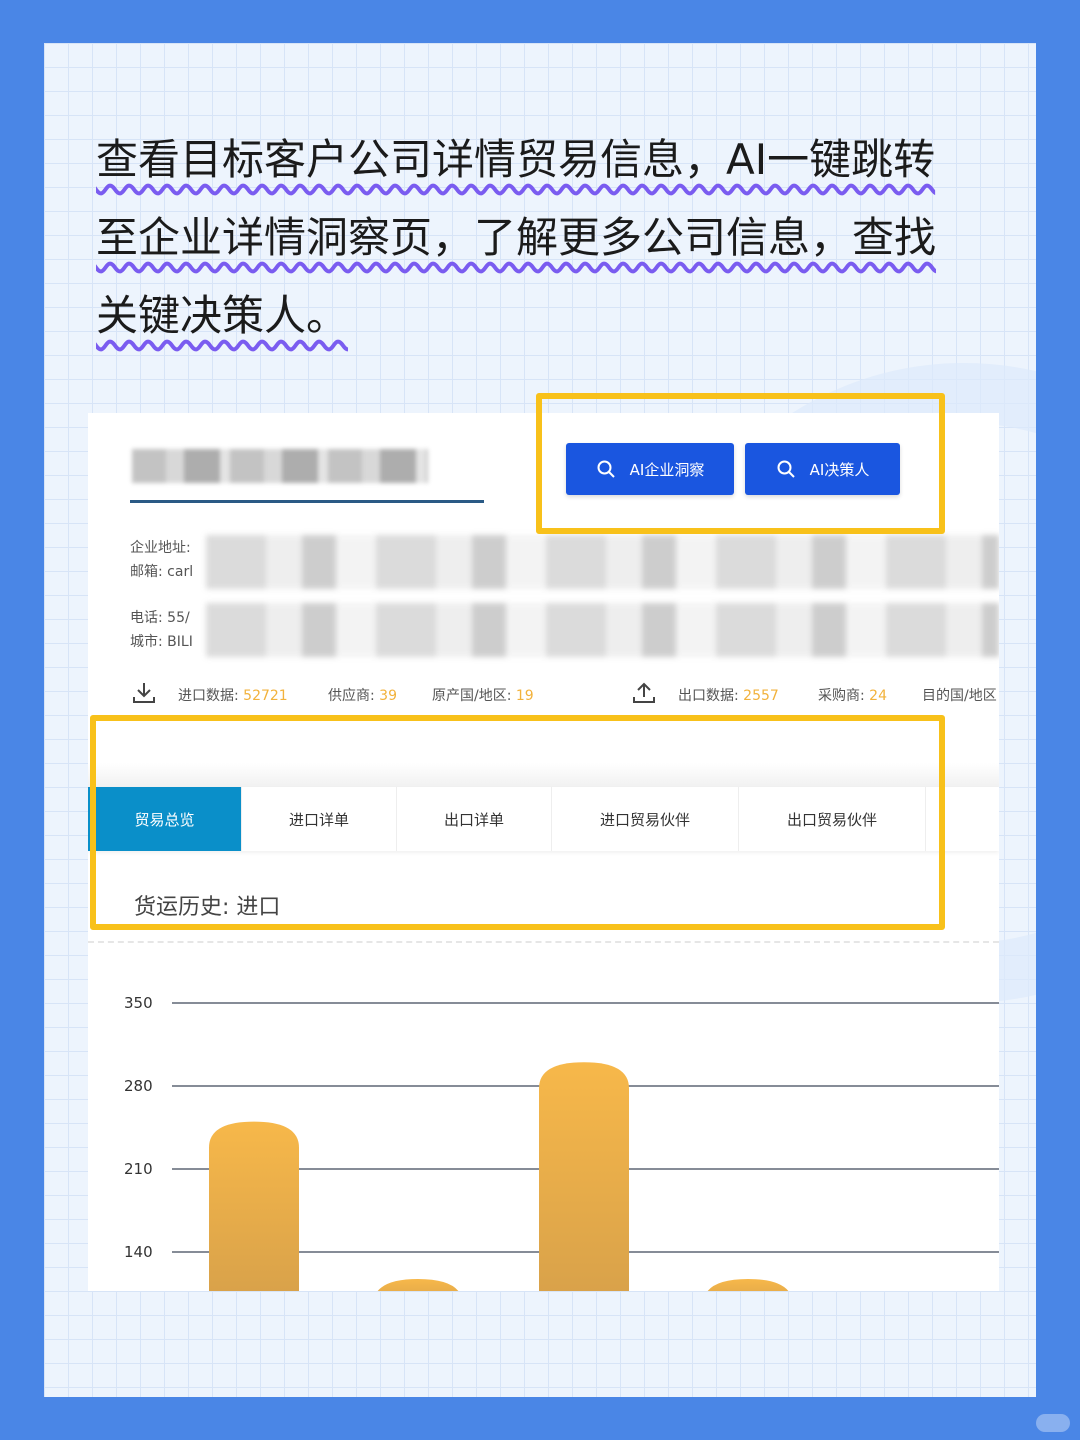 This screenshot has width=1080, height=1440. Describe the element at coordinates (602, 562) in the screenshot. I see `address-email-redacted` at that location.